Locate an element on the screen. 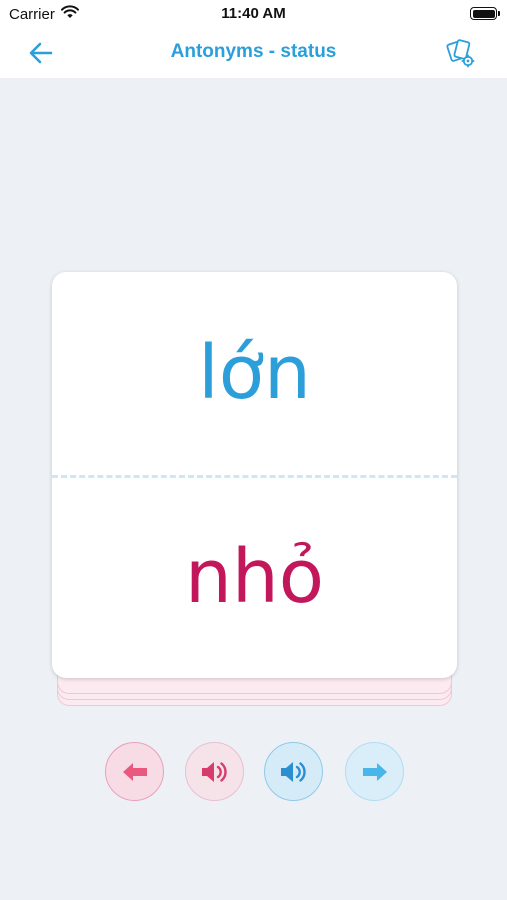 This screenshot has height=900, width=507. card-divider is located at coordinates (254, 476).